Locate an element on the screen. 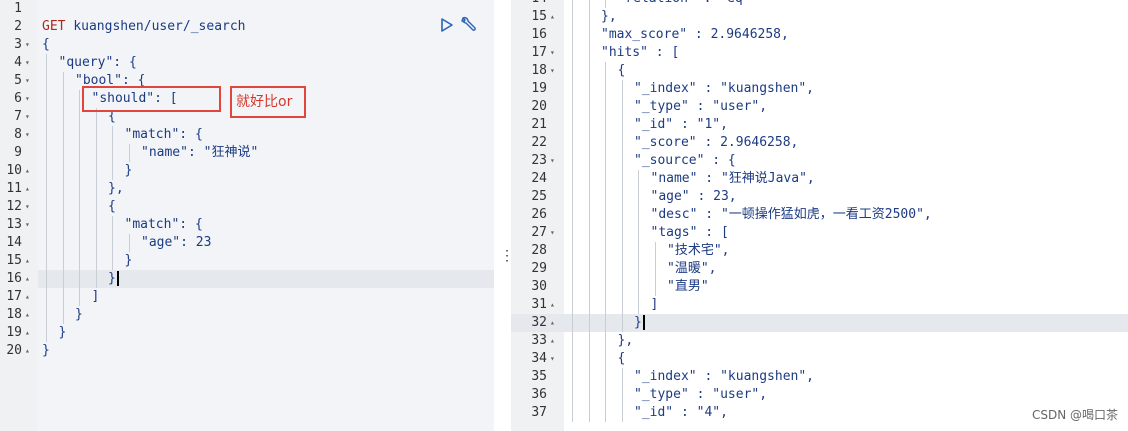 The height and width of the screenshot is (431, 1128). code-line: 16 ▴} is located at coordinates (247, 279).